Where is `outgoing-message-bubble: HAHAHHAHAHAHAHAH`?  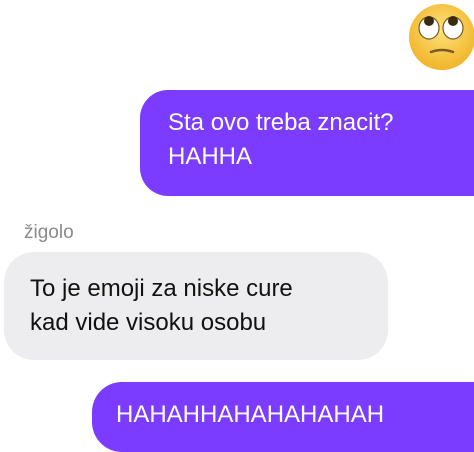 outgoing-message-bubble: HAHAHHAHAHAHAHAH is located at coordinates (283, 417).